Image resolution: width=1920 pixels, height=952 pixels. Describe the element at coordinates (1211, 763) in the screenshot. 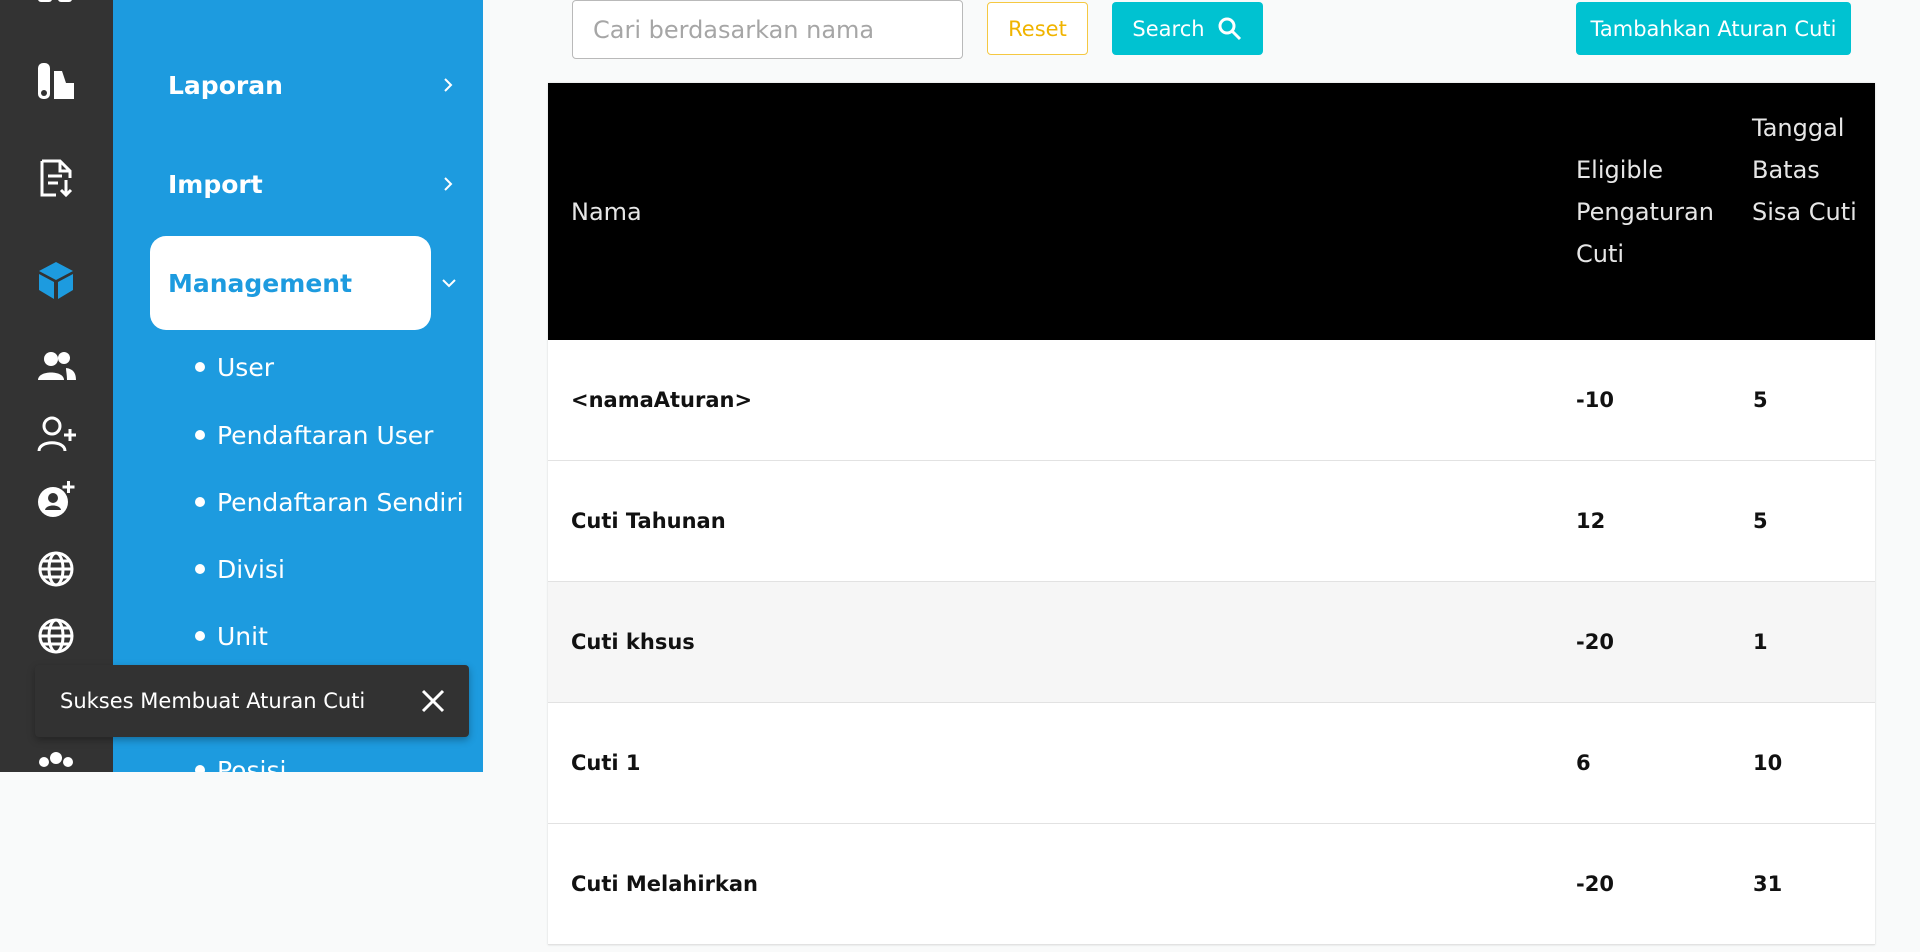

I see `table-row: Cuti 1 6 10` at that location.